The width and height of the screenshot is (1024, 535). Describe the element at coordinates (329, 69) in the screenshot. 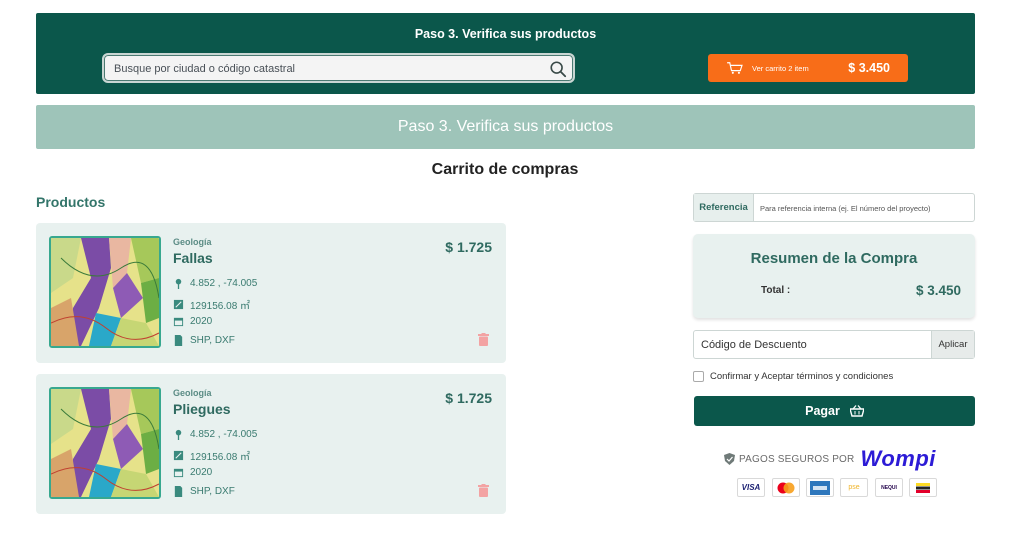

I see `search-input` at that location.